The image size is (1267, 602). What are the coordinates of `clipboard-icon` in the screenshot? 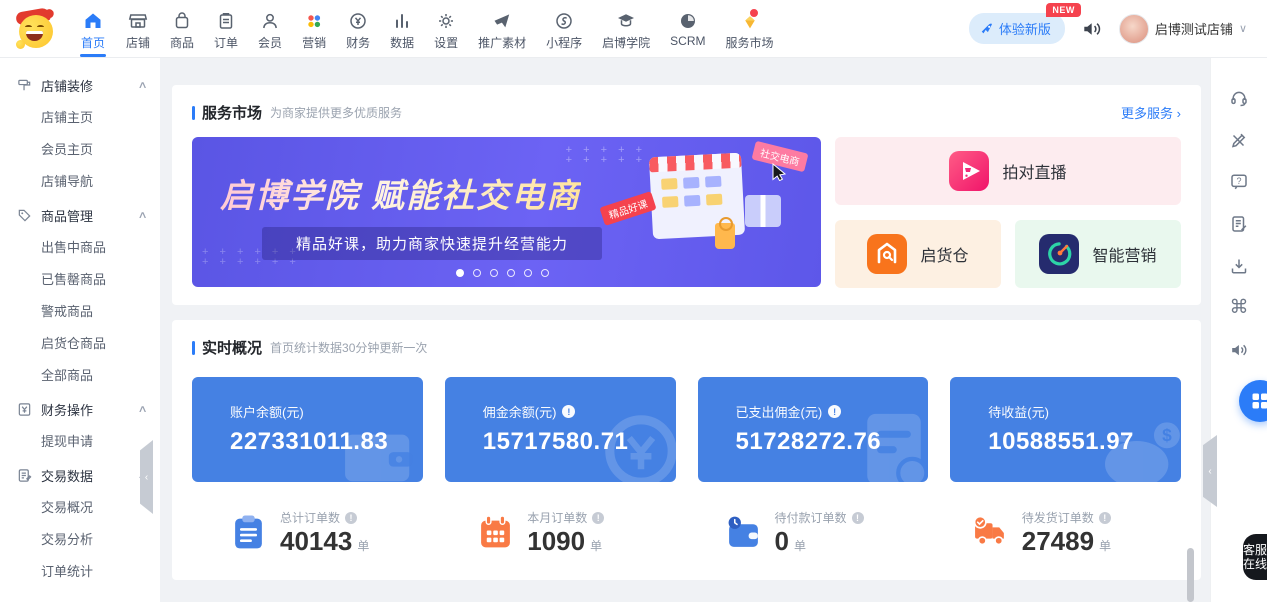 It's located at (248, 532).